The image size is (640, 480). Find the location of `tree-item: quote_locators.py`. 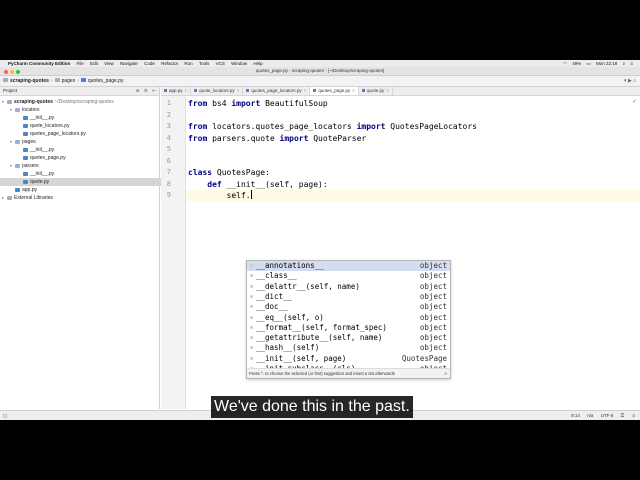

tree-item: quote_locators.py is located at coordinates (88, 126).